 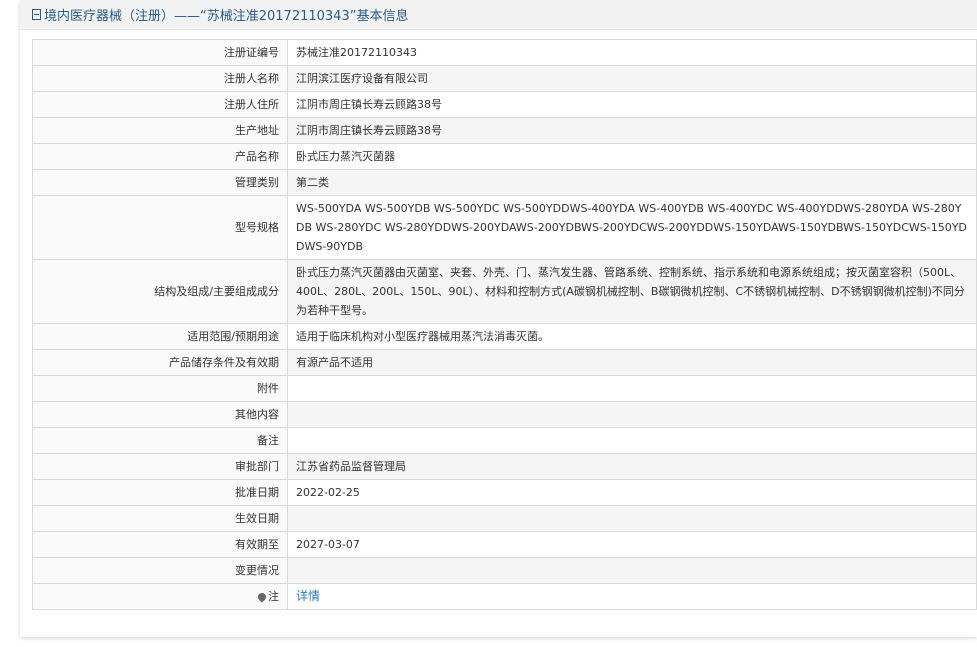 I want to click on table-row: 审批部门 江苏省药品监督管理局, so click(x=504, y=466).